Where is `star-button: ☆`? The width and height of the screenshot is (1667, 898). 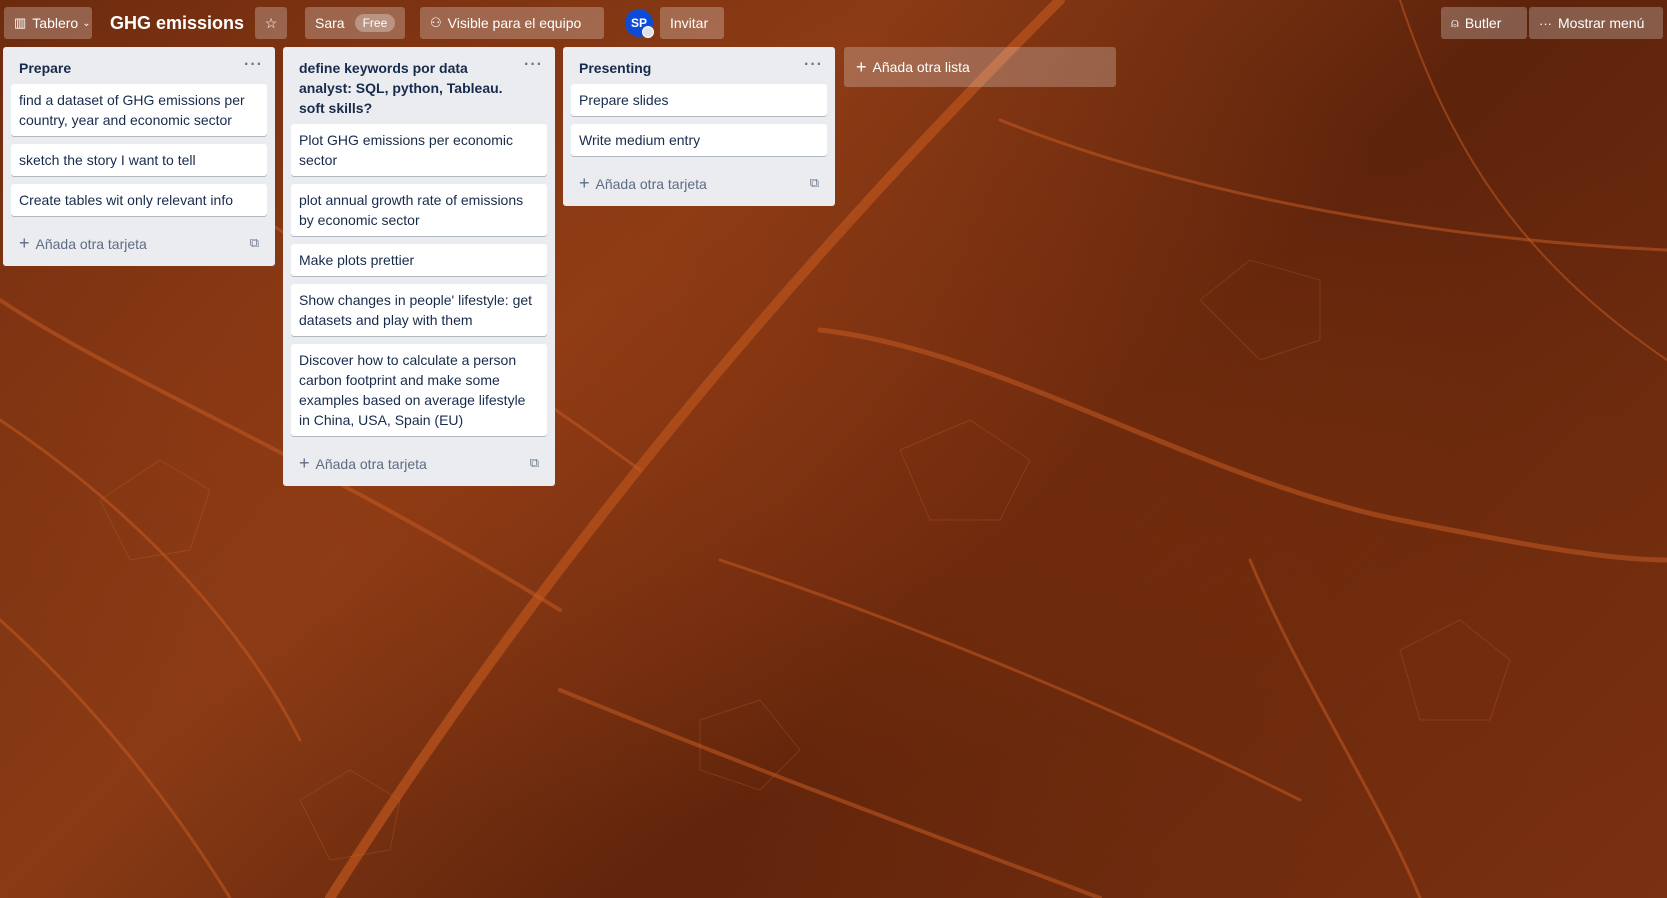 star-button: ☆ is located at coordinates (271, 23).